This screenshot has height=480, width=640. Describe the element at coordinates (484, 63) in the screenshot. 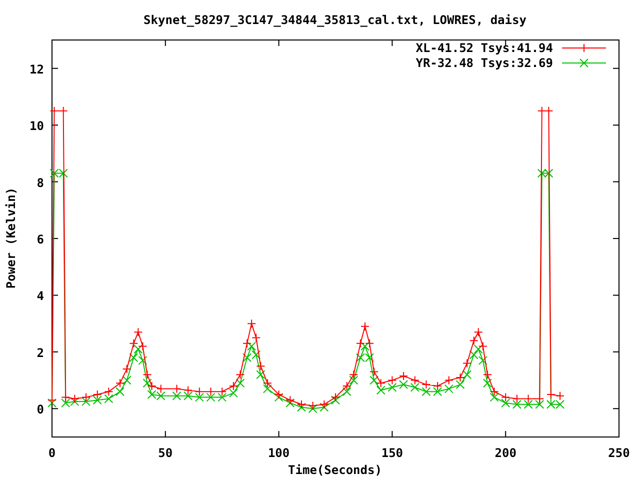

I see `legend-label: YR-32.48 Tsys:32.69` at that location.